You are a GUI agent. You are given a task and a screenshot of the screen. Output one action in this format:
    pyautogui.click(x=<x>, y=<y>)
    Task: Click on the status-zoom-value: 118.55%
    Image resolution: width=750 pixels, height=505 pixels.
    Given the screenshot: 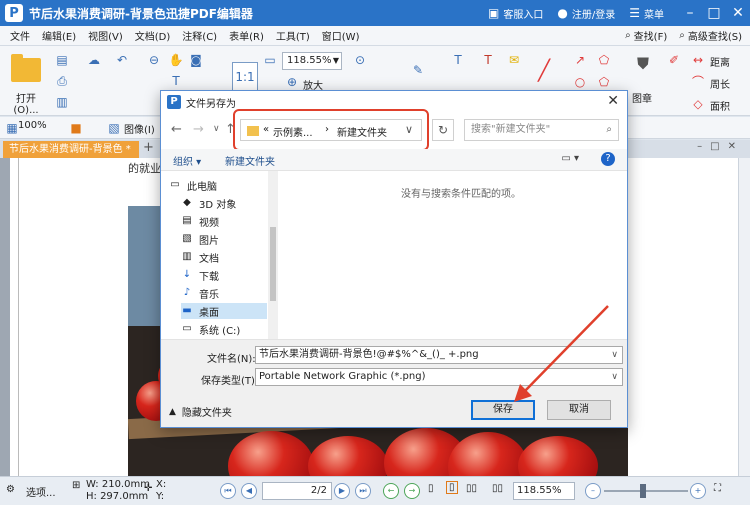 What is the action you would take?
    pyautogui.click(x=539, y=490)
    